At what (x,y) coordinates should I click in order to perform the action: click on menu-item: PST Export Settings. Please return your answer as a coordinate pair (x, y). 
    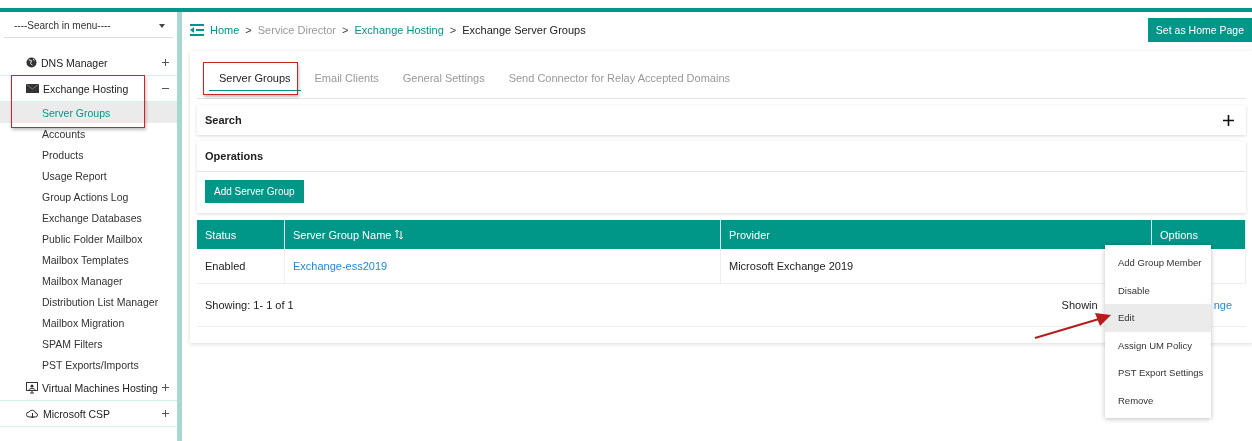
    Looking at the image, I should click on (1158, 373).